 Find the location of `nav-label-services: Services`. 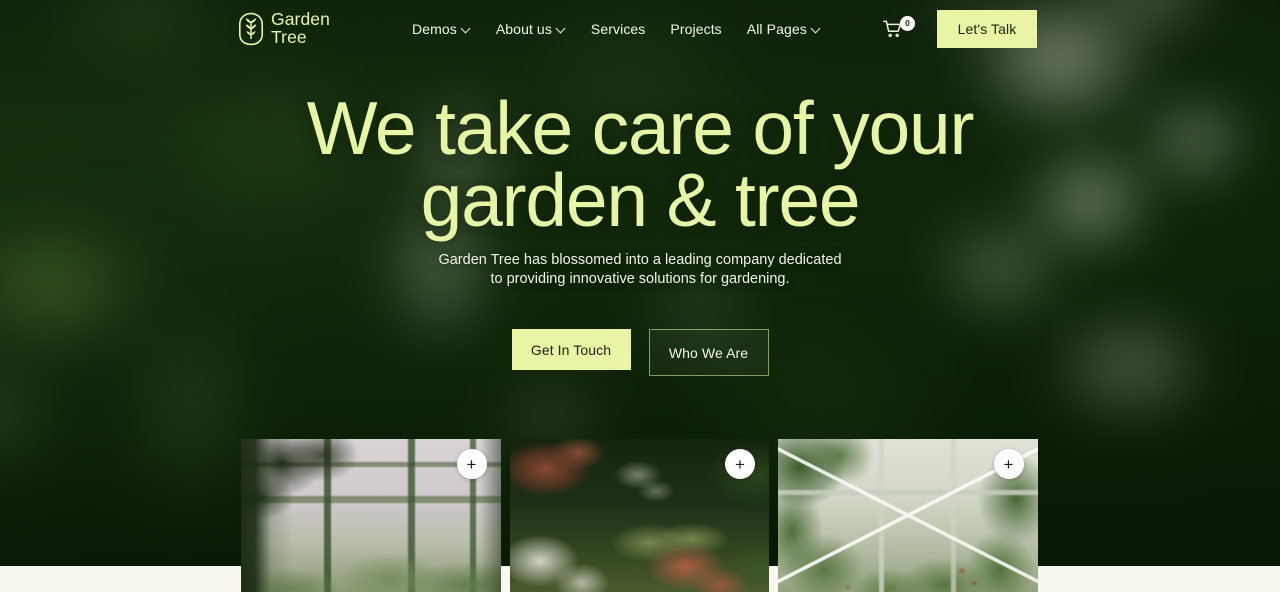

nav-label-services: Services is located at coordinates (618, 29).